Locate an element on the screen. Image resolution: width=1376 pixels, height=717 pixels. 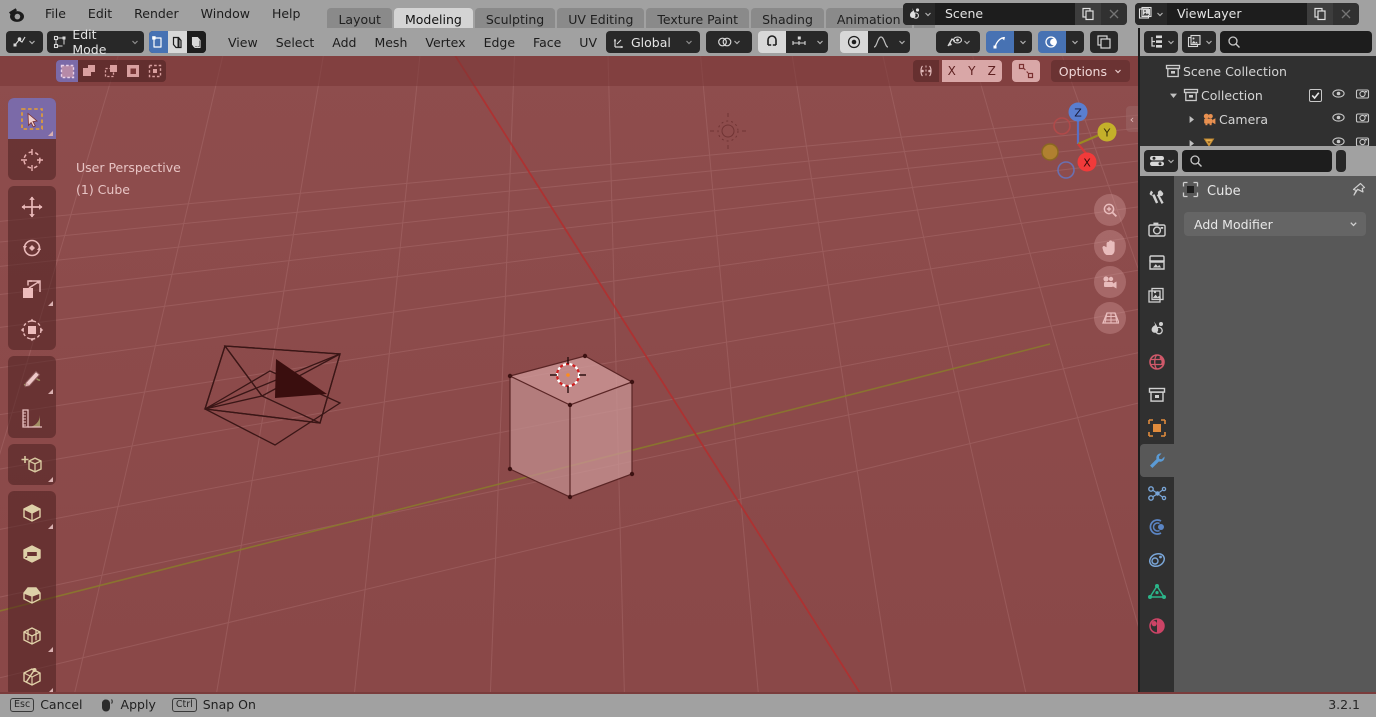
unlink-scene-button is located at coordinates (1114, 14).